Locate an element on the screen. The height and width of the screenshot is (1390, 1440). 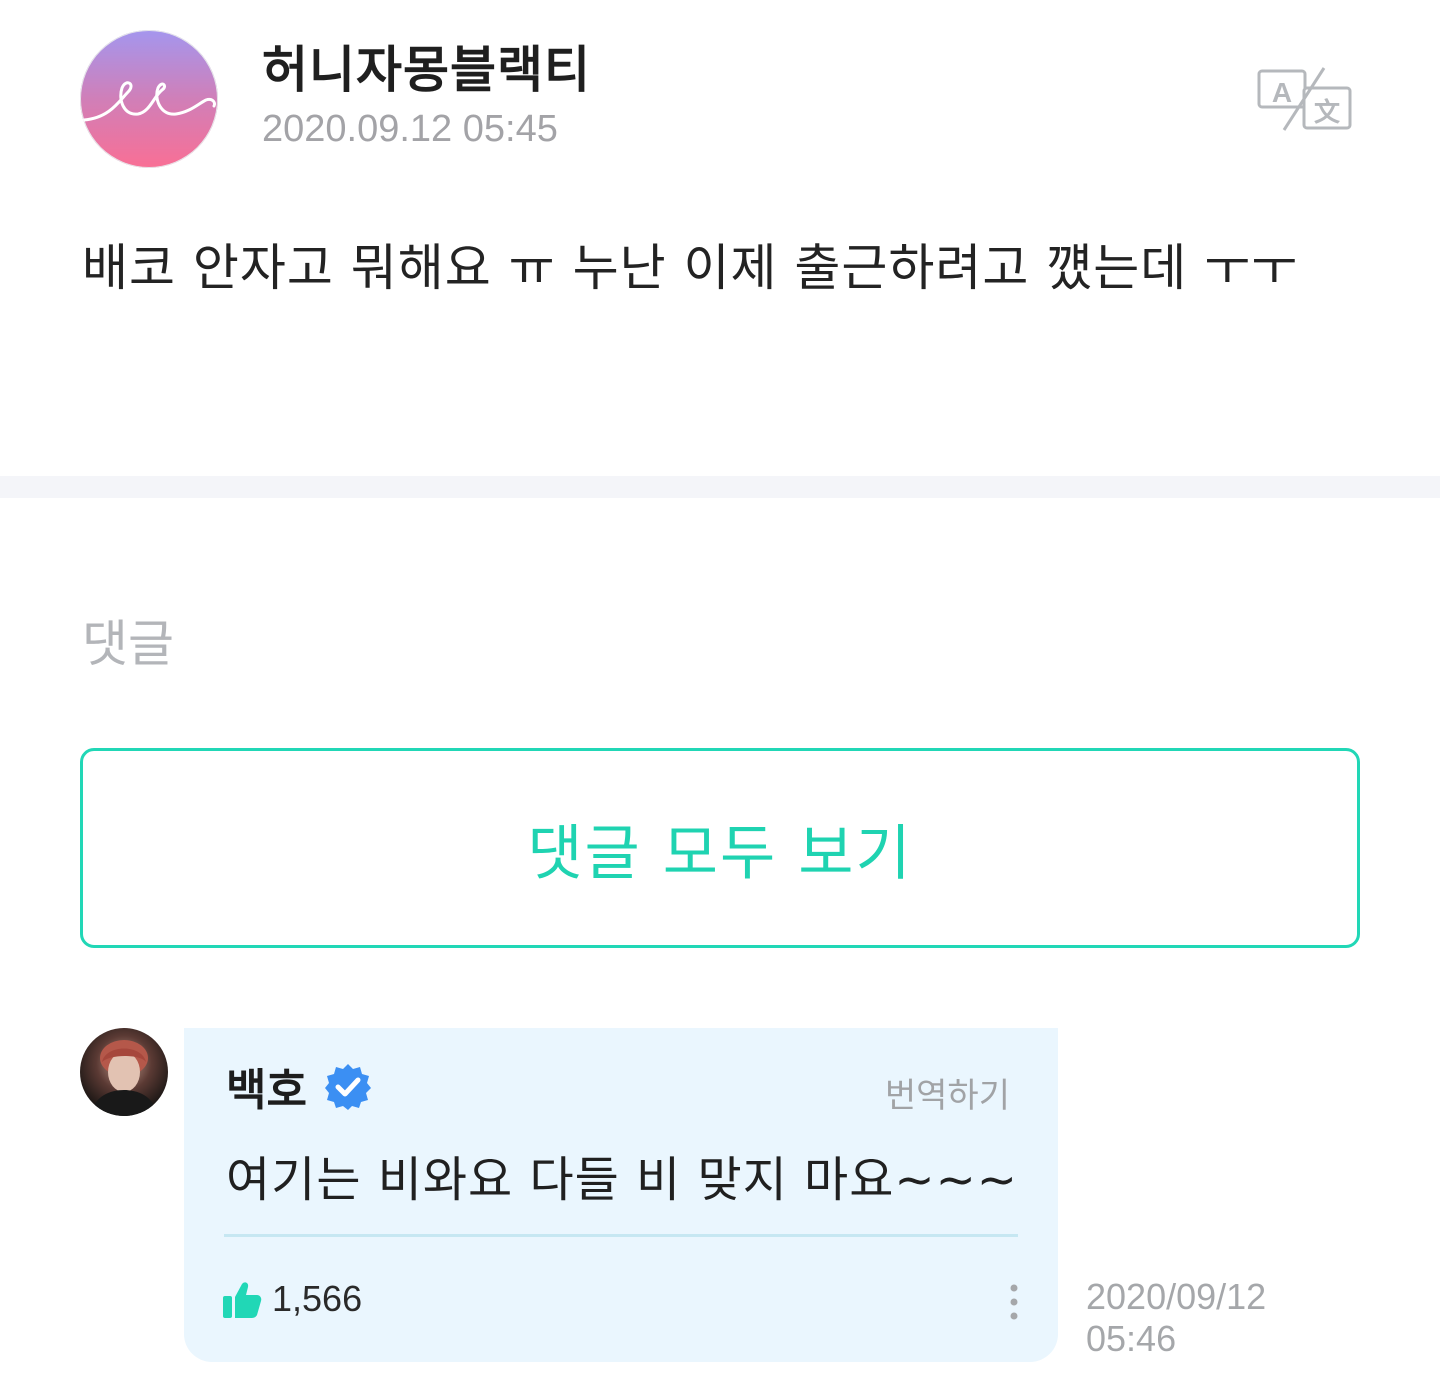
view-all-comments-label: 댓글 모두 보기 is located at coordinates (720, 853).